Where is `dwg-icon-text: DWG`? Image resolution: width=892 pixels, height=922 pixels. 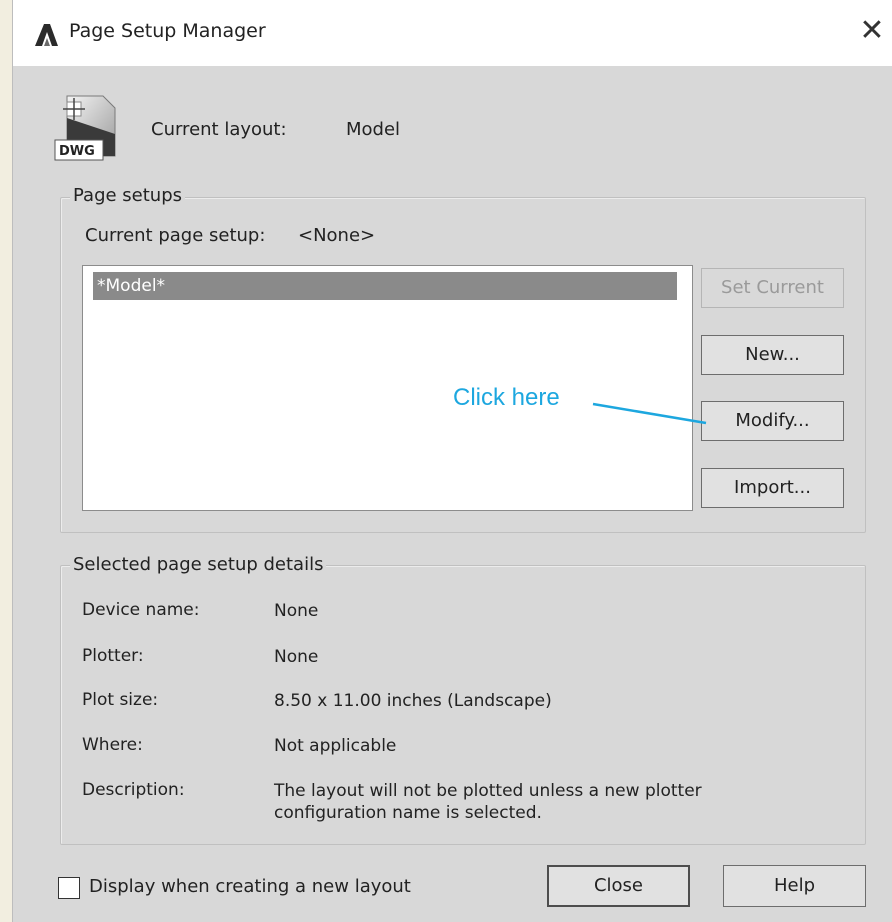 dwg-icon-text: DWG is located at coordinates (77, 151).